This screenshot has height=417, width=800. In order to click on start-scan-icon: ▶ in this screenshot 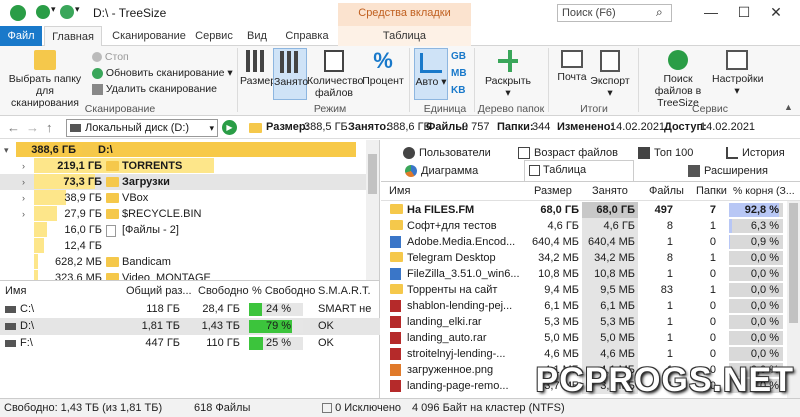, I will do `click(229, 127)`.